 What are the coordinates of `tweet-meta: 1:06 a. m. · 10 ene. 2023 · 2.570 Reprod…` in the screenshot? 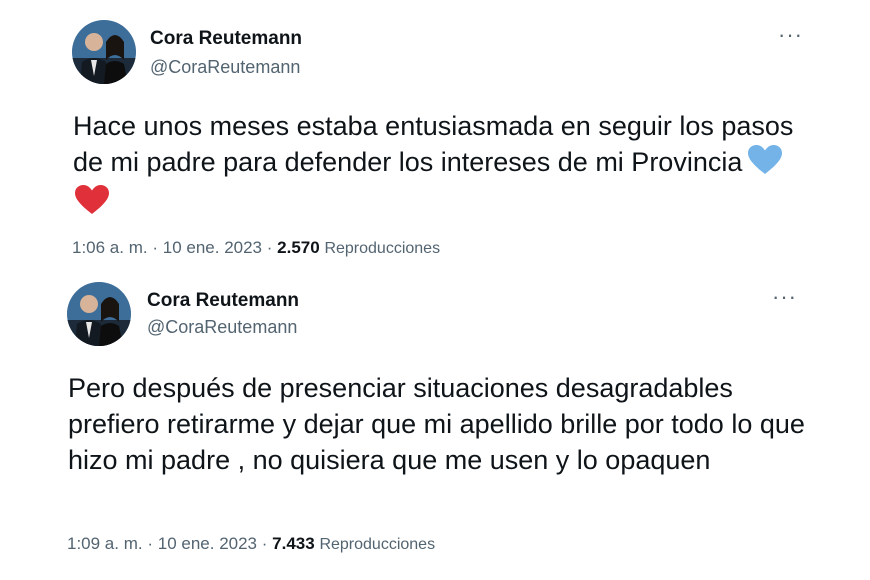 It's located at (256, 248).